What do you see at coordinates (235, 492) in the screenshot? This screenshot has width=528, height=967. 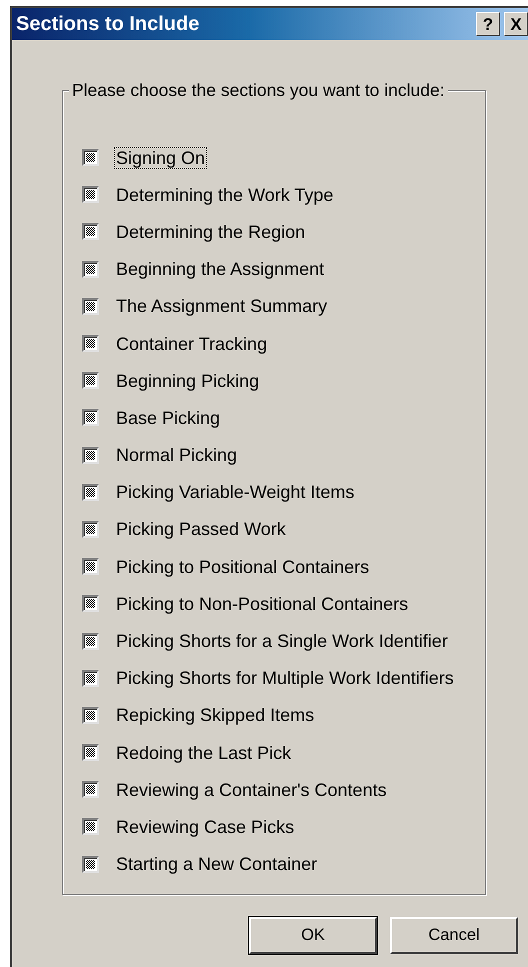 I see `section-label: Picking Variable-Weight Items` at bounding box center [235, 492].